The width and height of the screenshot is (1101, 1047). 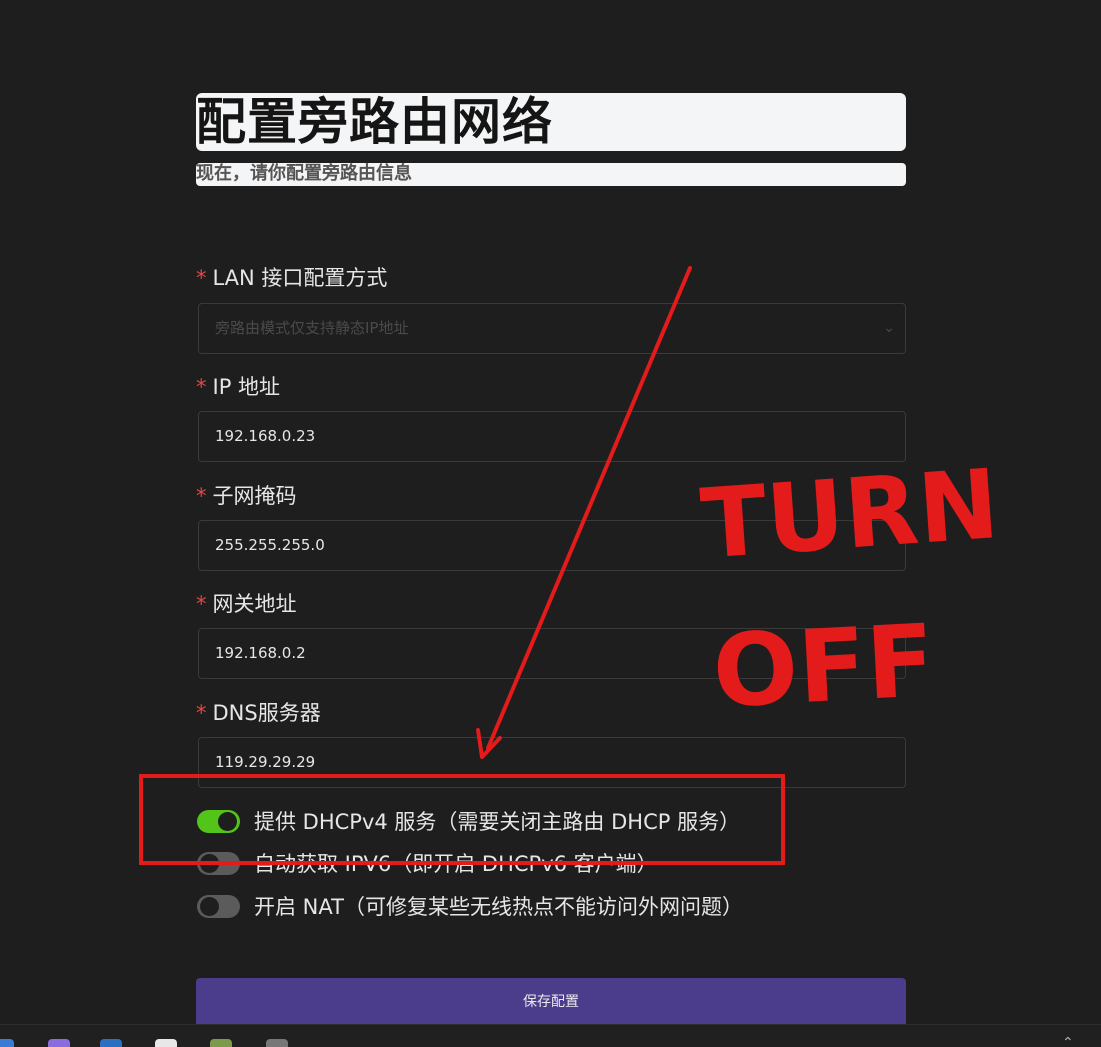 I want to click on nat-toggle, so click(x=218, y=906).